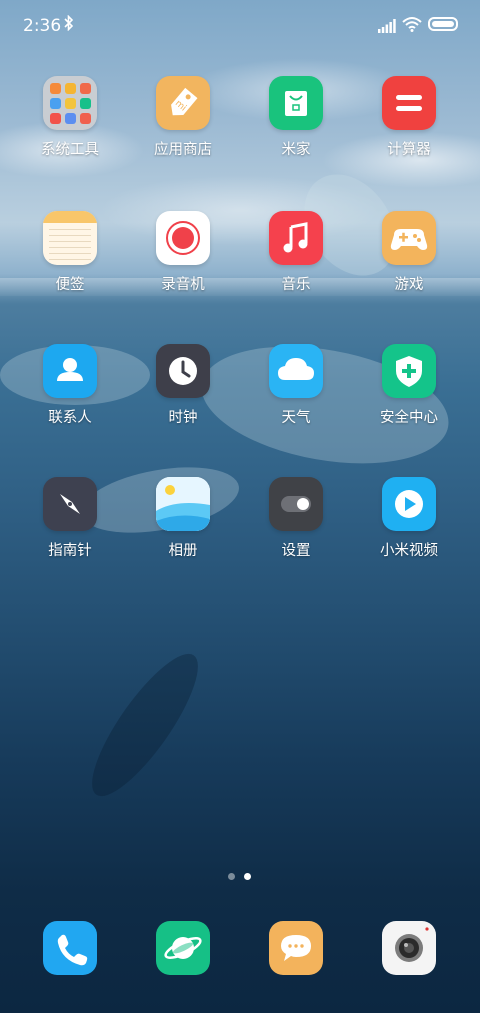 The width and height of the screenshot is (480, 1013). Describe the element at coordinates (409, 285) in the screenshot. I see `app-label: 游戏` at that location.